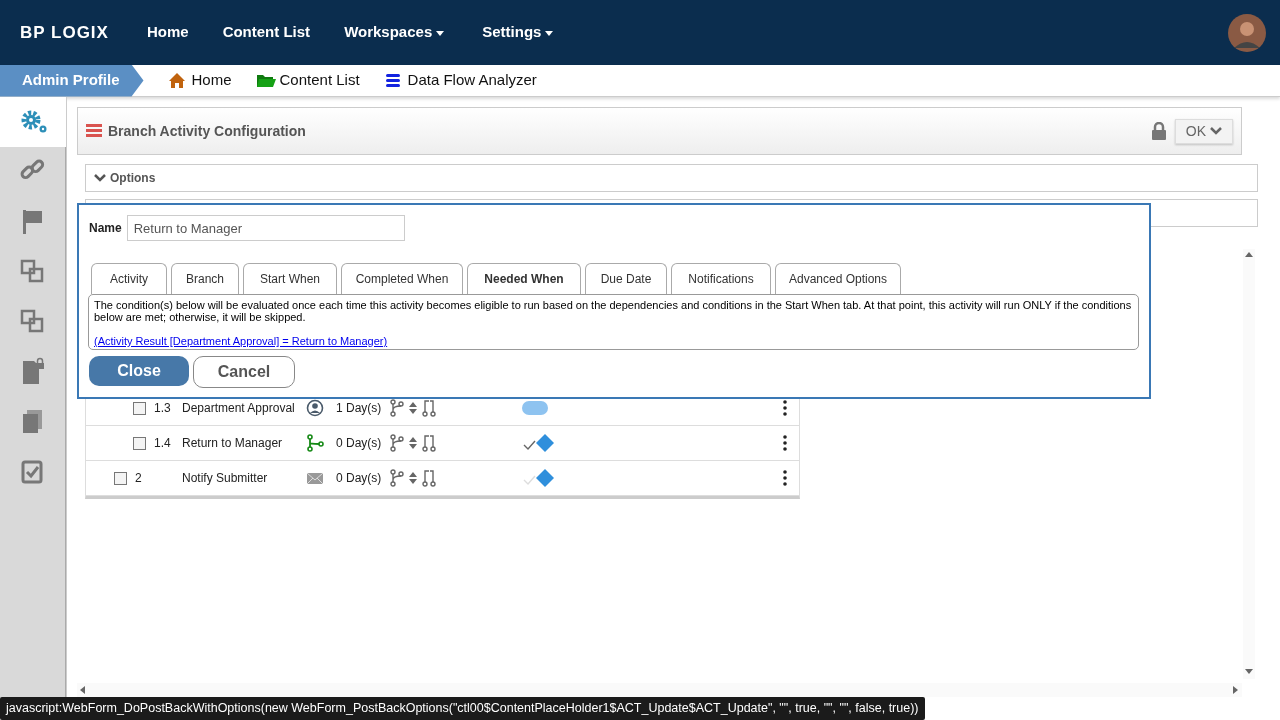 This screenshot has width=1280, height=720. I want to click on duration: 1 Day(s), so click(359, 408).